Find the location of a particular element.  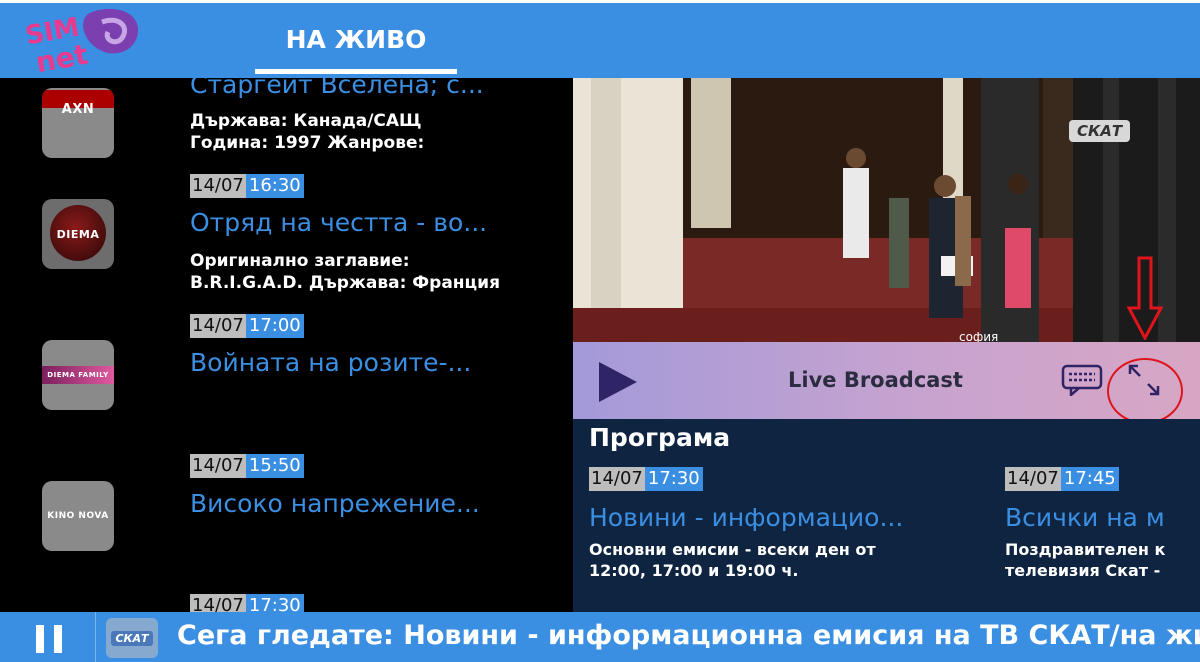

annotation-arrow-icon is located at coordinates (1145, 298).